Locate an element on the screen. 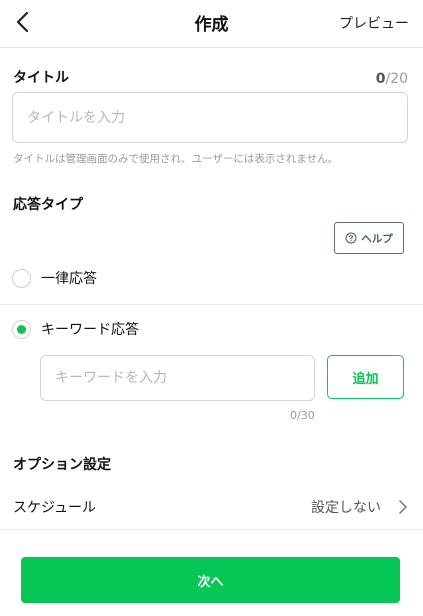 This screenshot has height=616, width=423. question-circle-icon is located at coordinates (351, 238).